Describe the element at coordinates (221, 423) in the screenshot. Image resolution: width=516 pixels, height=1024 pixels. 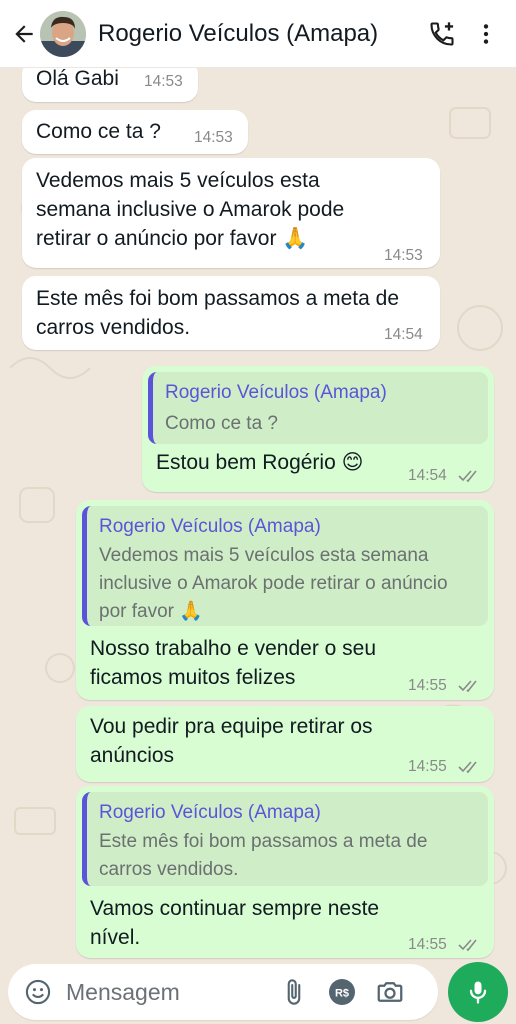
I see `quote-text: Como ce ta ?` at that location.